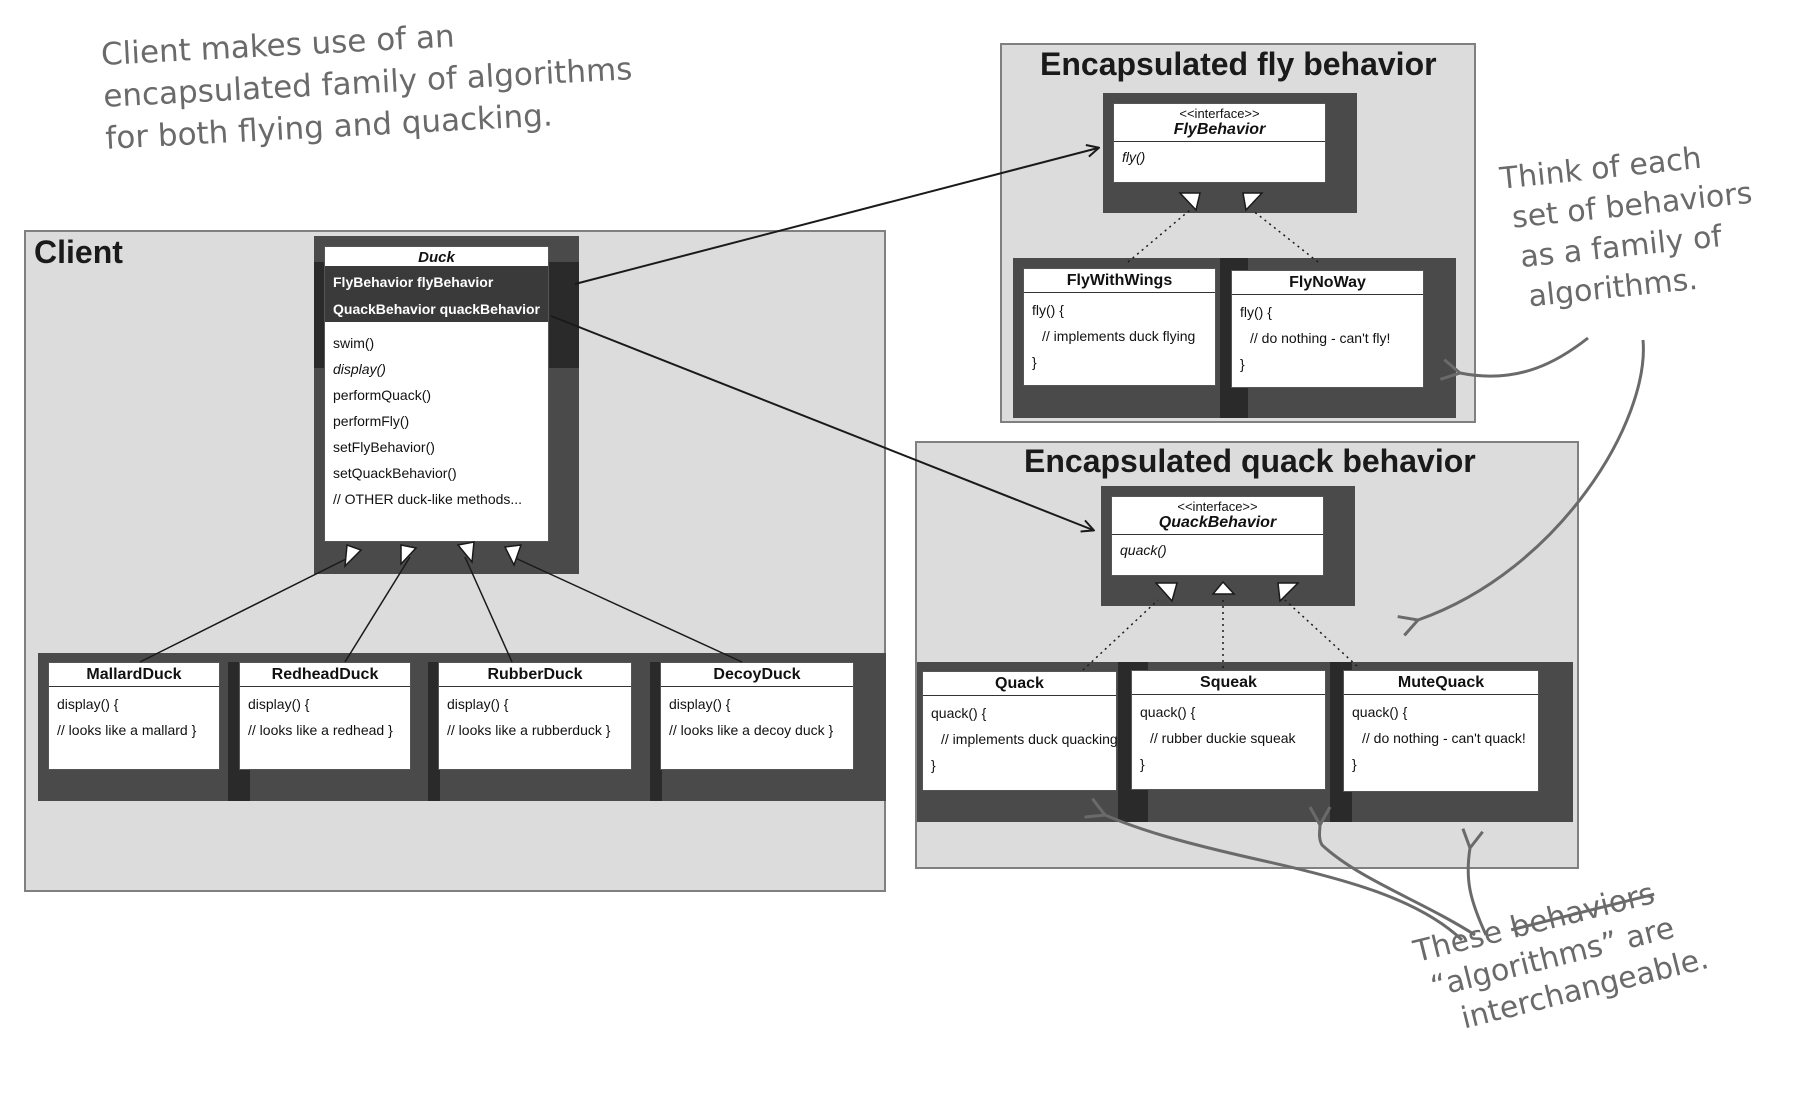 The image size is (1812, 1116). I want to click on fly-realization-lines, so click(1223, 236).